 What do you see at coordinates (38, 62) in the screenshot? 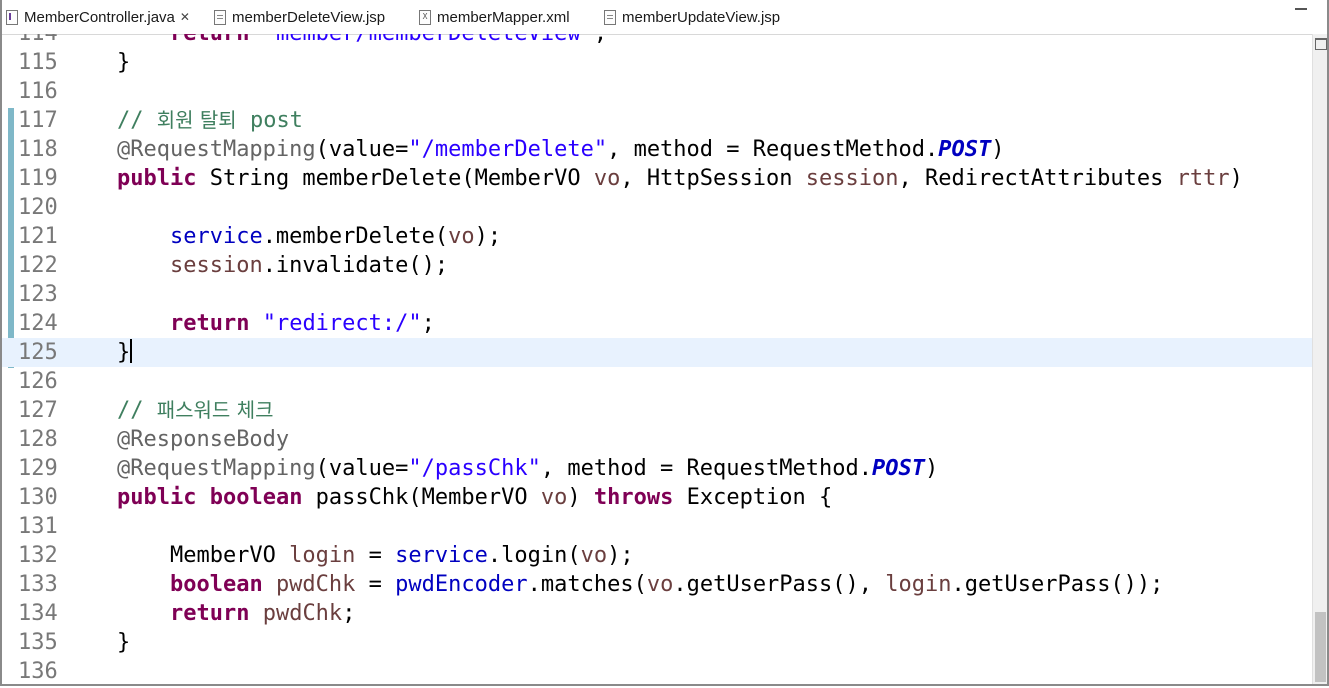
I see `line-number: 115` at bounding box center [38, 62].